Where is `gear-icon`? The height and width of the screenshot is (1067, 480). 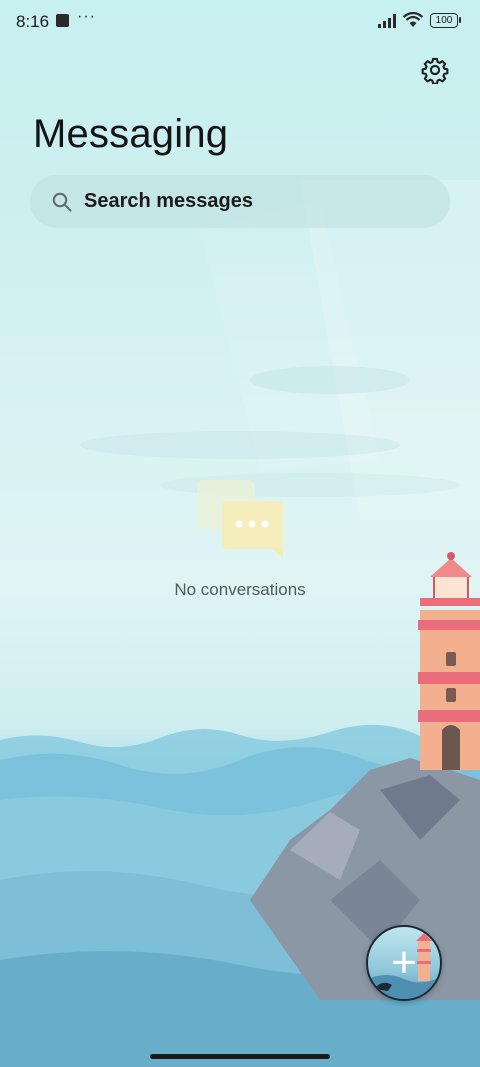 gear-icon is located at coordinates (435, 70).